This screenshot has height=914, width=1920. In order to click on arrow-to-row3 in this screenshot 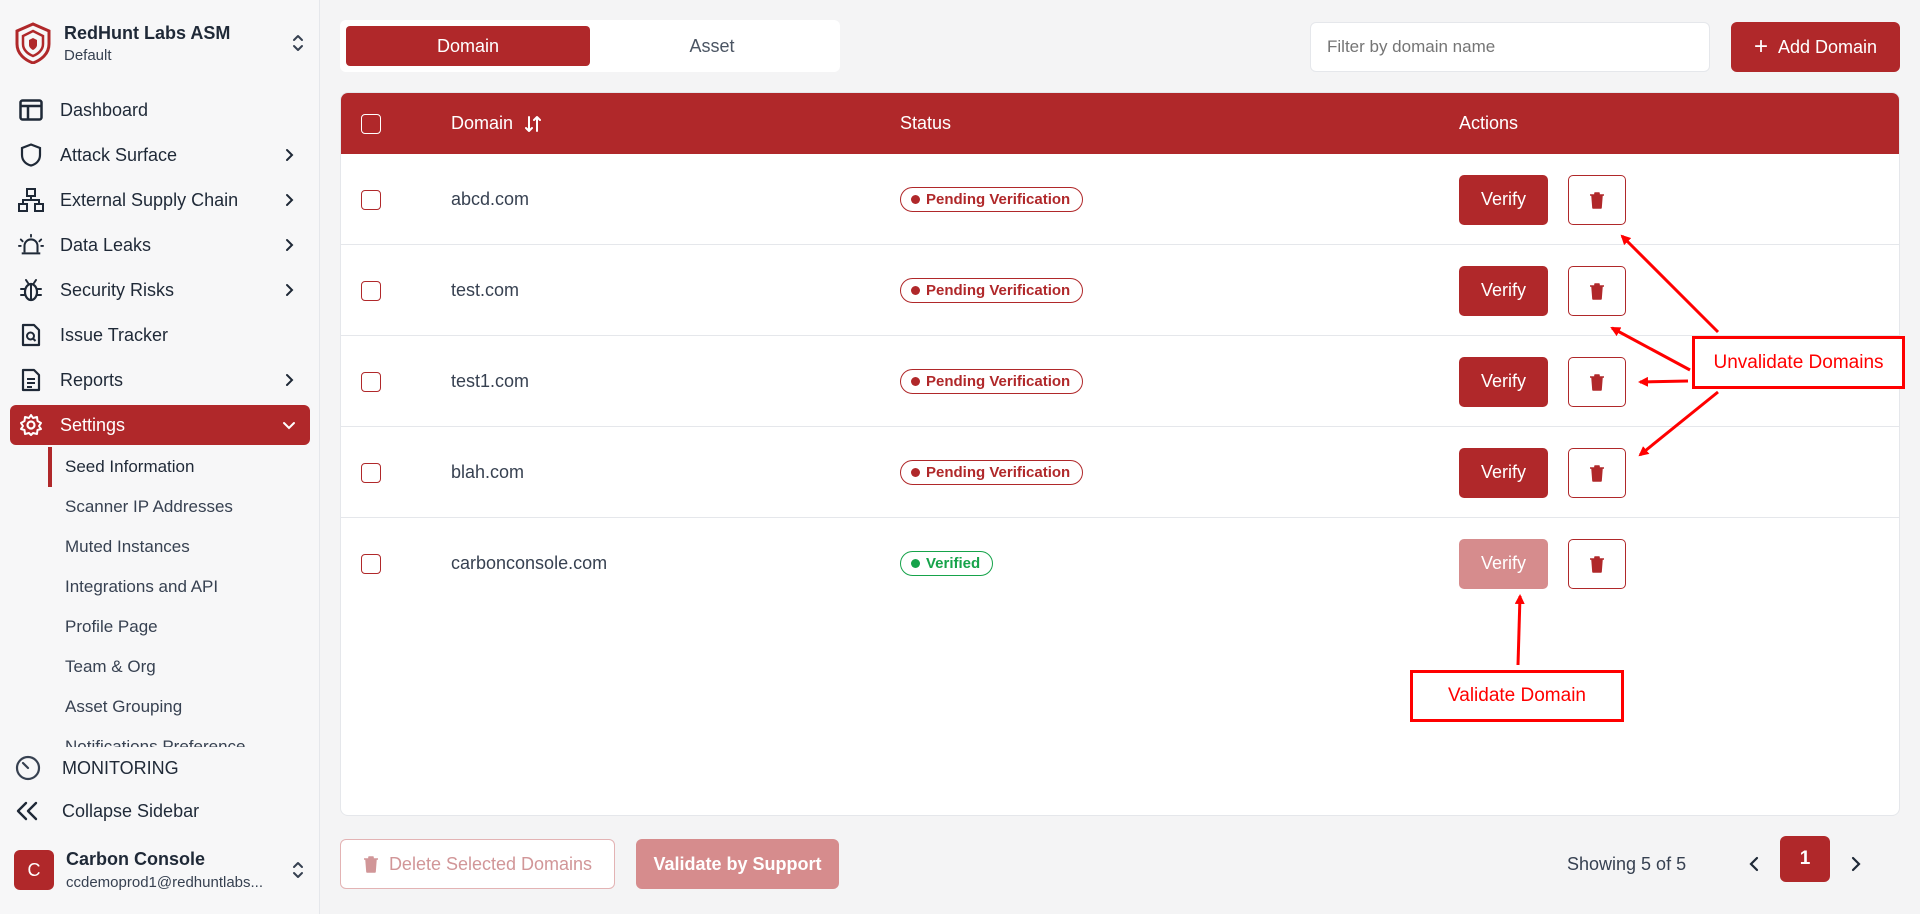, I will do `click(1663, 381)`.